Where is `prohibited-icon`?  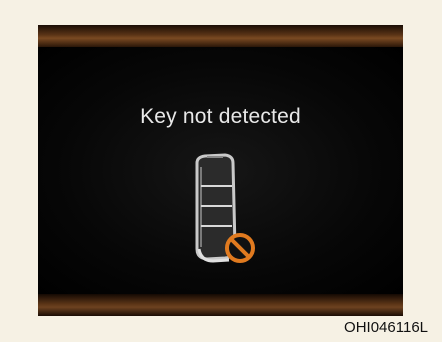 prohibited-icon is located at coordinates (240, 248).